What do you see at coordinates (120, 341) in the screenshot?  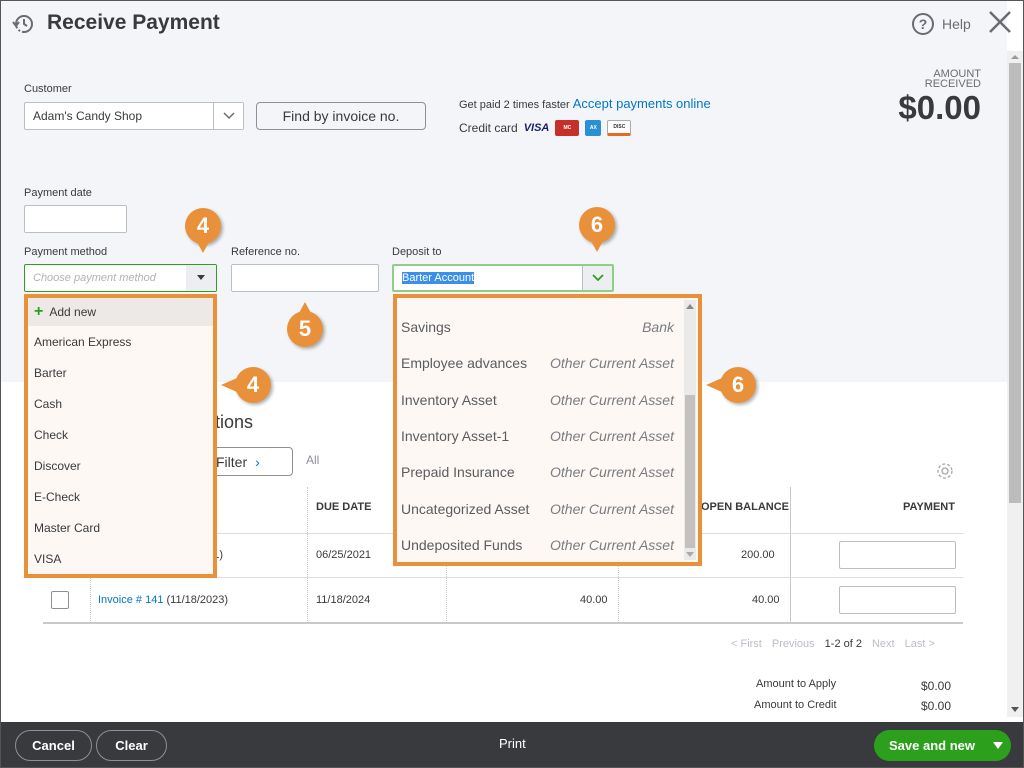 I see `option-american-express: American Express` at bounding box center [120, 341].